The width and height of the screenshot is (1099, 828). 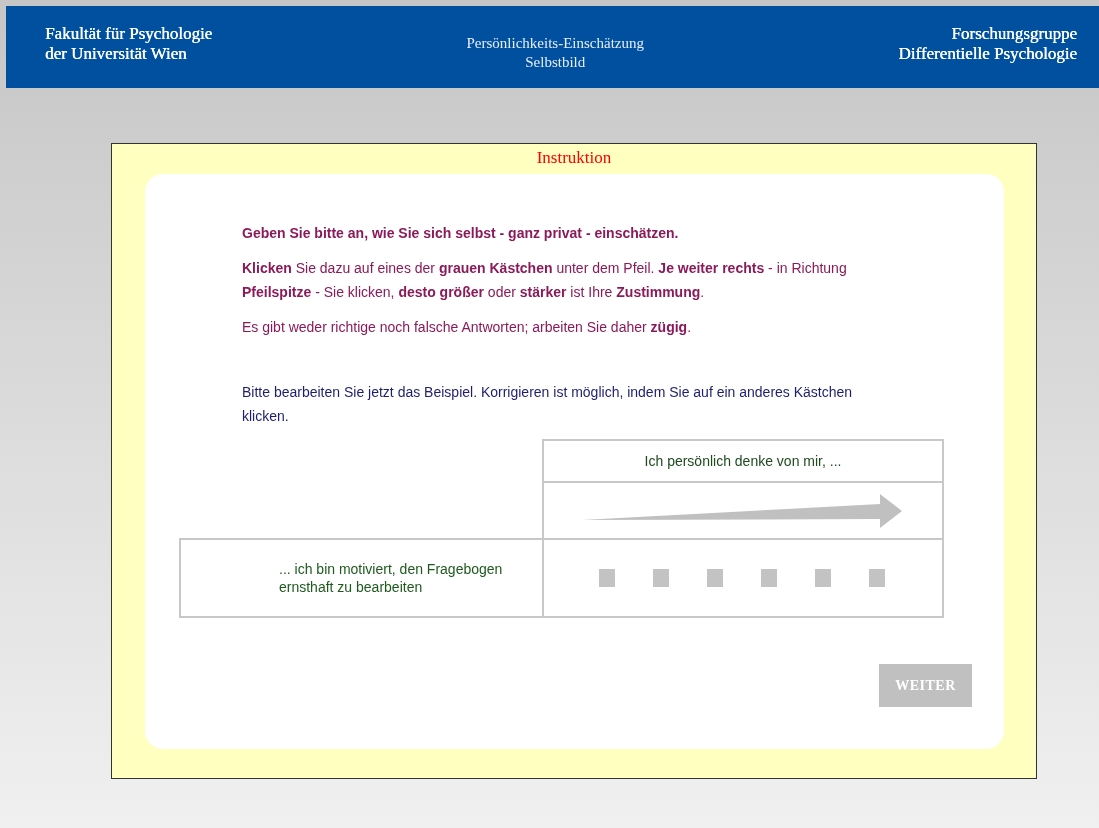 I want to click on instruction-text: Klicken Sie dazu auf eines der grauen Kästchen unter dem Pfeil. Je weiter rechts - in Richtung Pfeilspitze - Sie klicken, desto größer oder stärker ist Ihre Zustimmung., so click(x=545, y=280).